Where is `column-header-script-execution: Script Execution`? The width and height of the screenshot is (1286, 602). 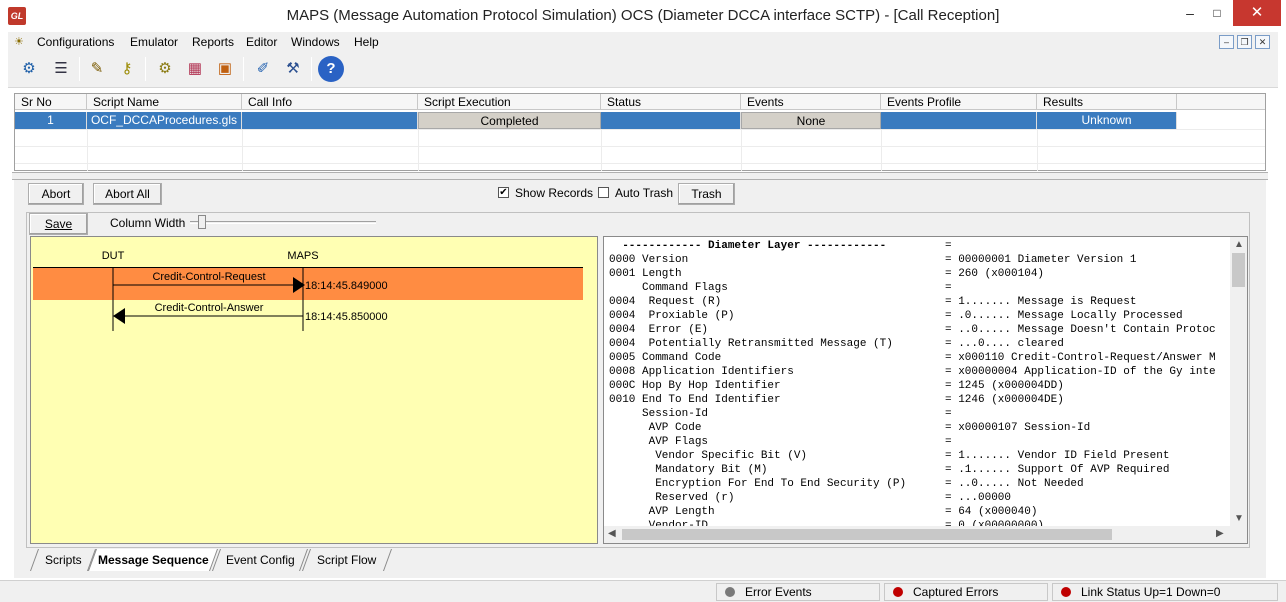
column-header-script-execution: Script Execution is located at coordinates (509, 102).